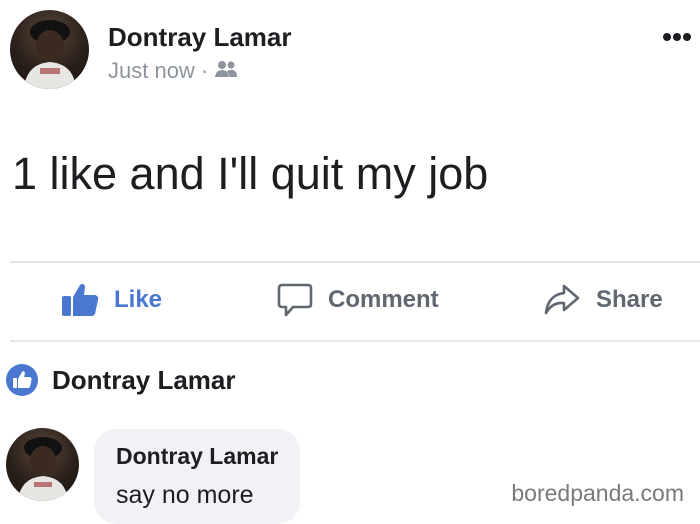 The image size is (700, 524). I want to click on share-icon, so click(562, 299).